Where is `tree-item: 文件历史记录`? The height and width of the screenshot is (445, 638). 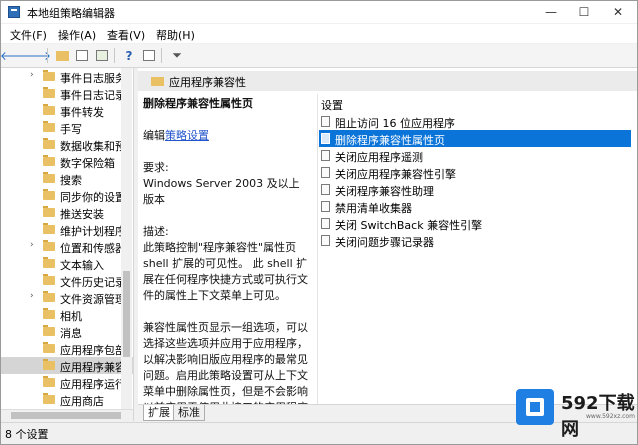
tree-item: 文件历史记录 is located at coordinates (67, 280).